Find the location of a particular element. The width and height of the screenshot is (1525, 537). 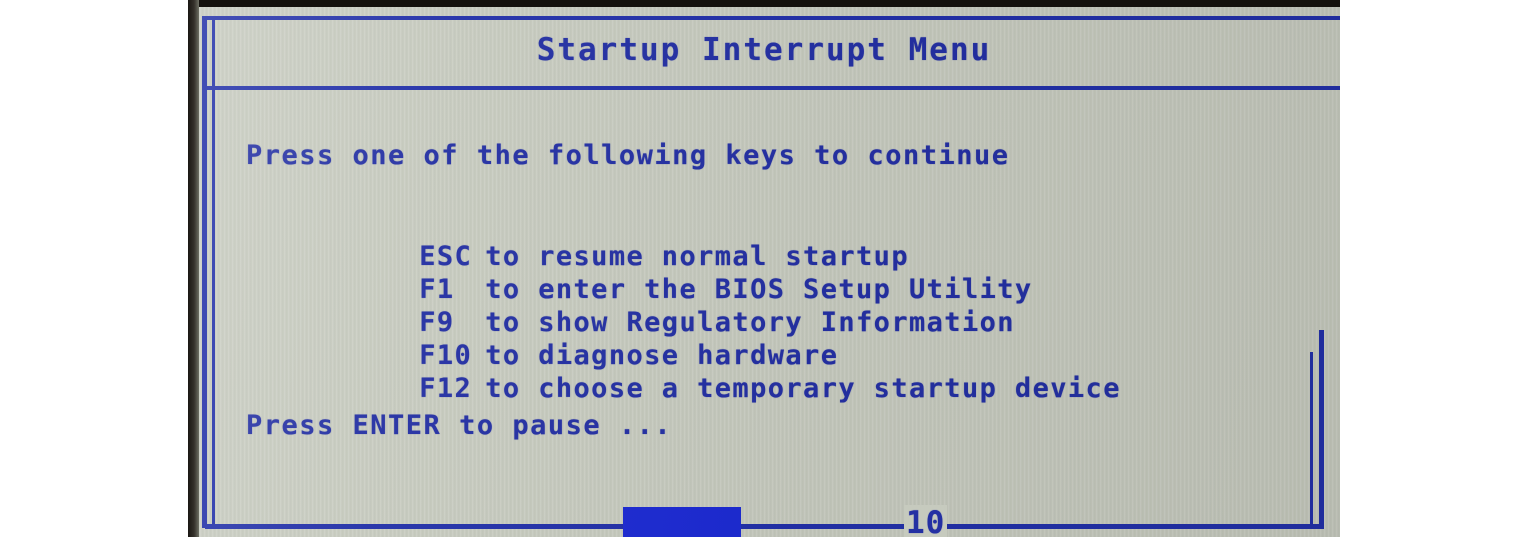

key-option-esc: ESC to resume normal startup is located at coordinates (699, 239).